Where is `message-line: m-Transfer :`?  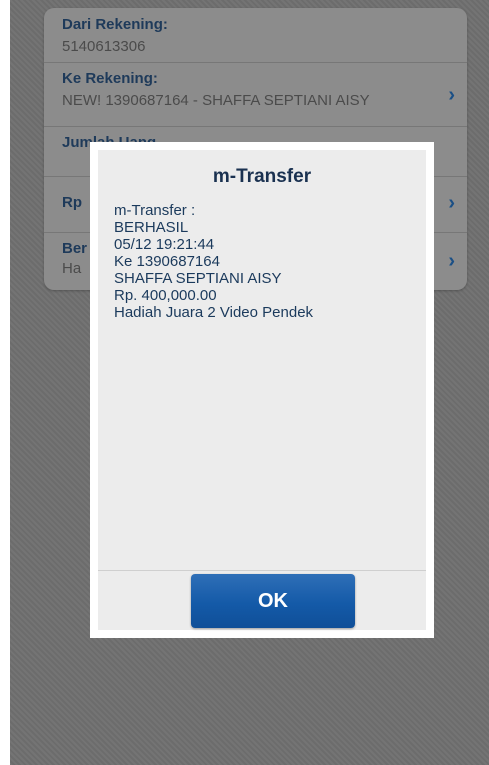
message-line: m-Transfer : is located at coordinates (155, 210).